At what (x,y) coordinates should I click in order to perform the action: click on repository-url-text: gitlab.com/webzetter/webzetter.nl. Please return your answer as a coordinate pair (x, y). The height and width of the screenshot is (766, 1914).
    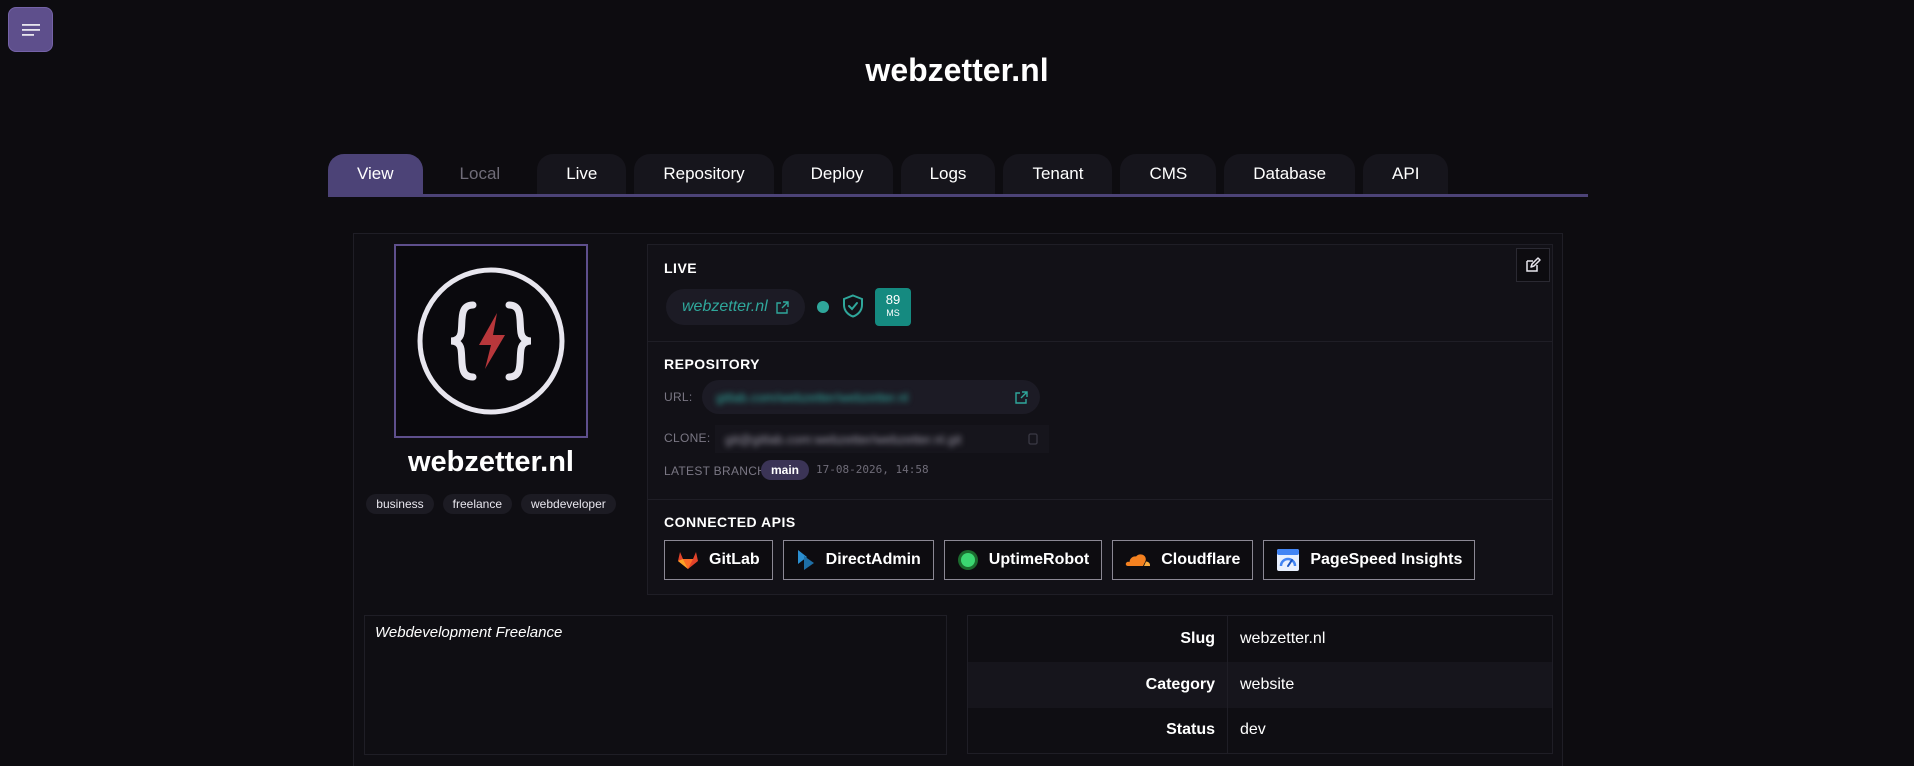
    Looking at the image, I should click on (812, 397).